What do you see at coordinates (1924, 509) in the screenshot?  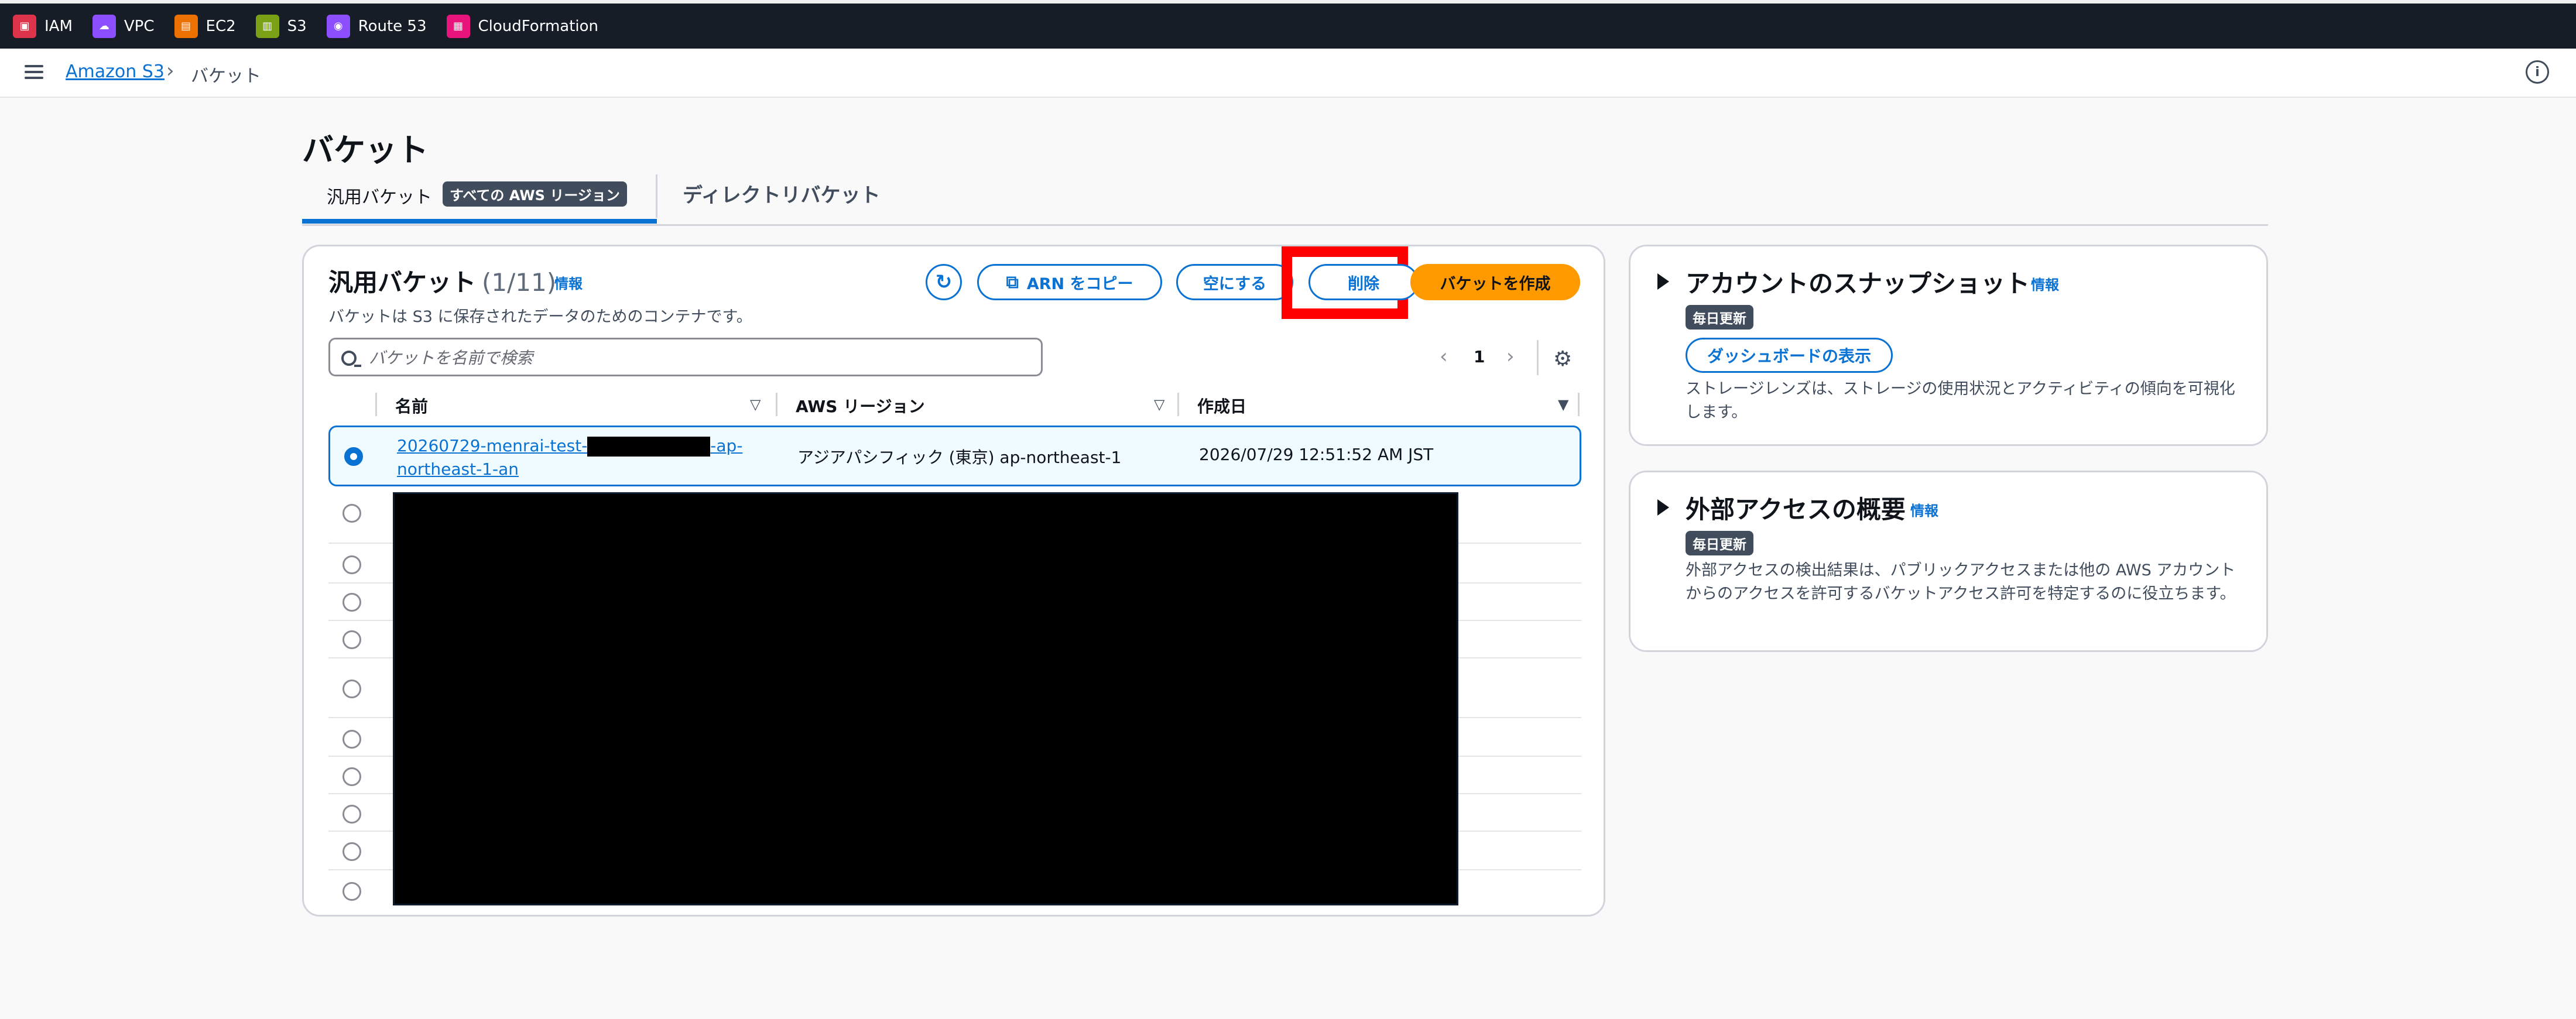 I see `external-access-info-link: 情報` at bounding box center [1924, 509].